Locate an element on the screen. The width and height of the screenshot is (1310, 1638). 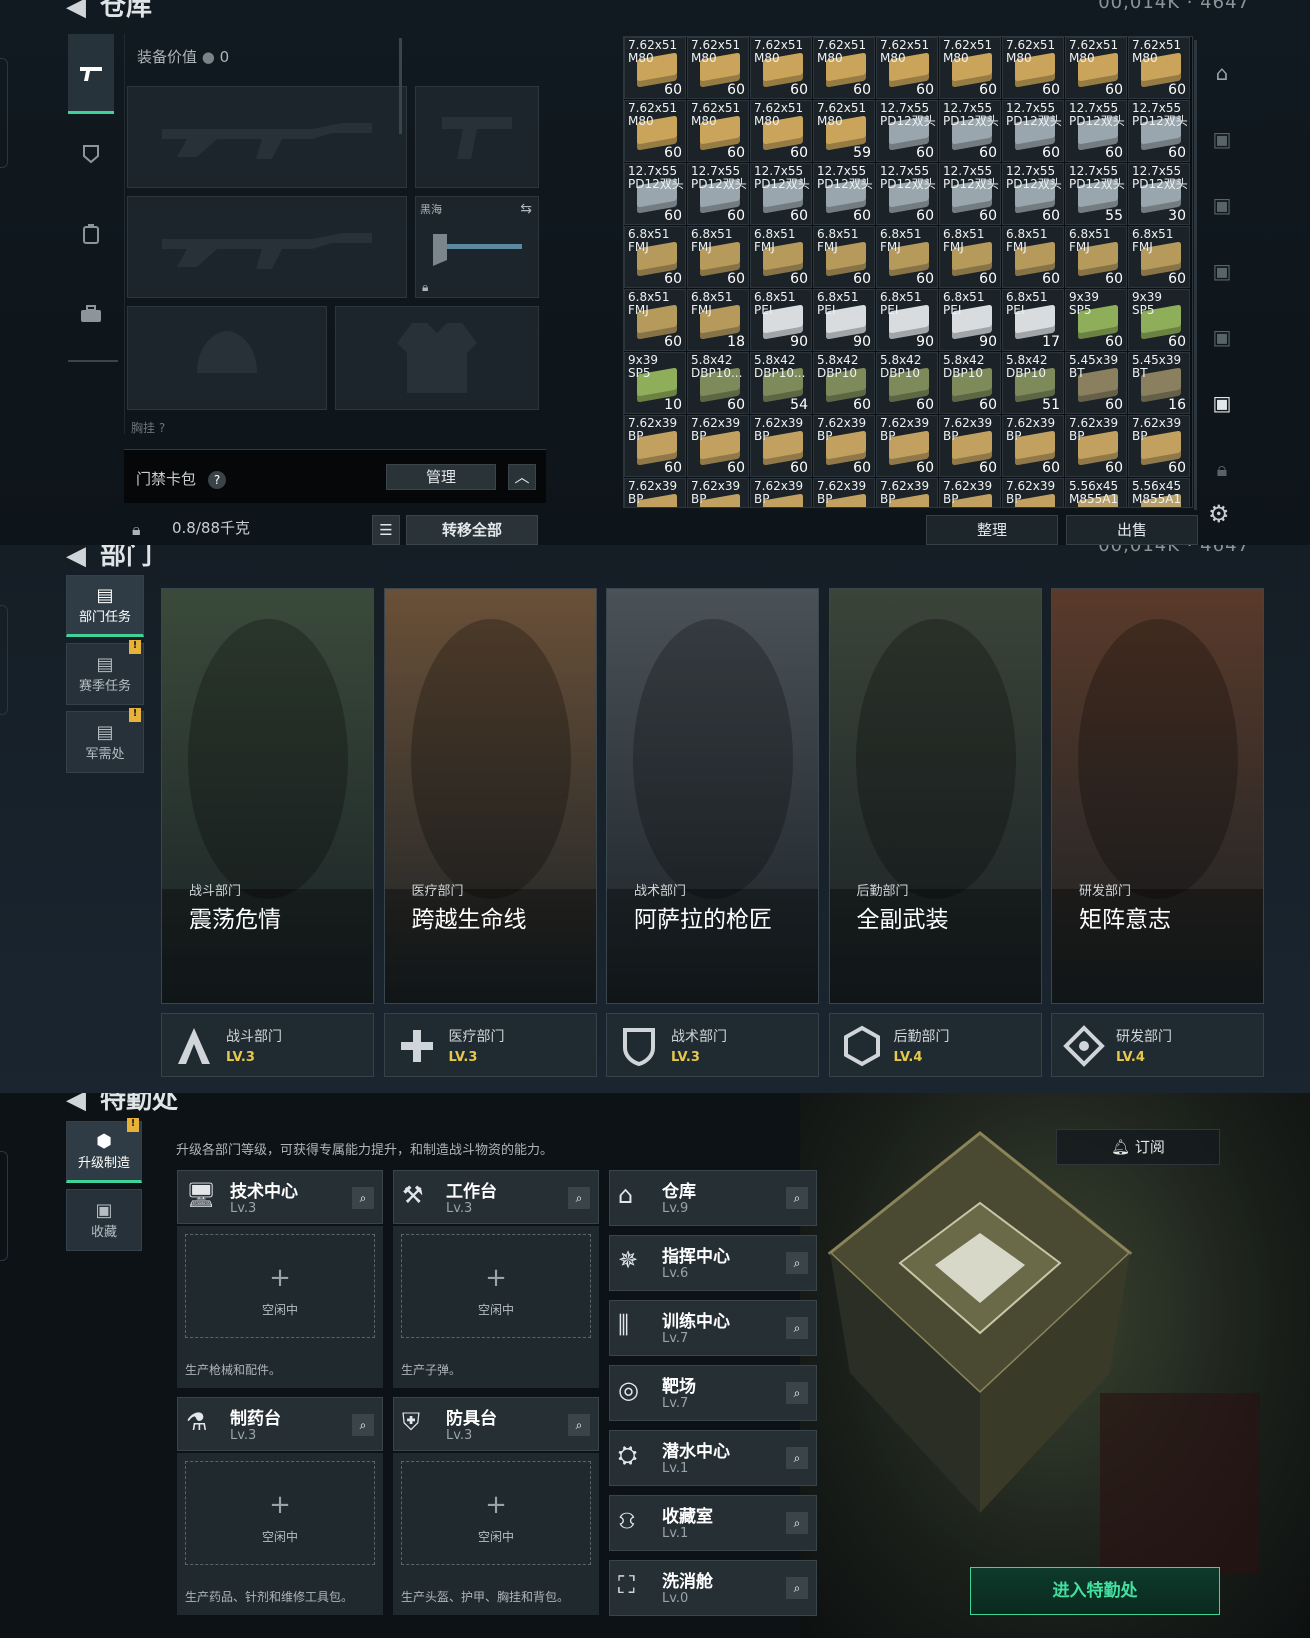
storage-box2-icon: ▣ is located at coordinates (1222, 205).